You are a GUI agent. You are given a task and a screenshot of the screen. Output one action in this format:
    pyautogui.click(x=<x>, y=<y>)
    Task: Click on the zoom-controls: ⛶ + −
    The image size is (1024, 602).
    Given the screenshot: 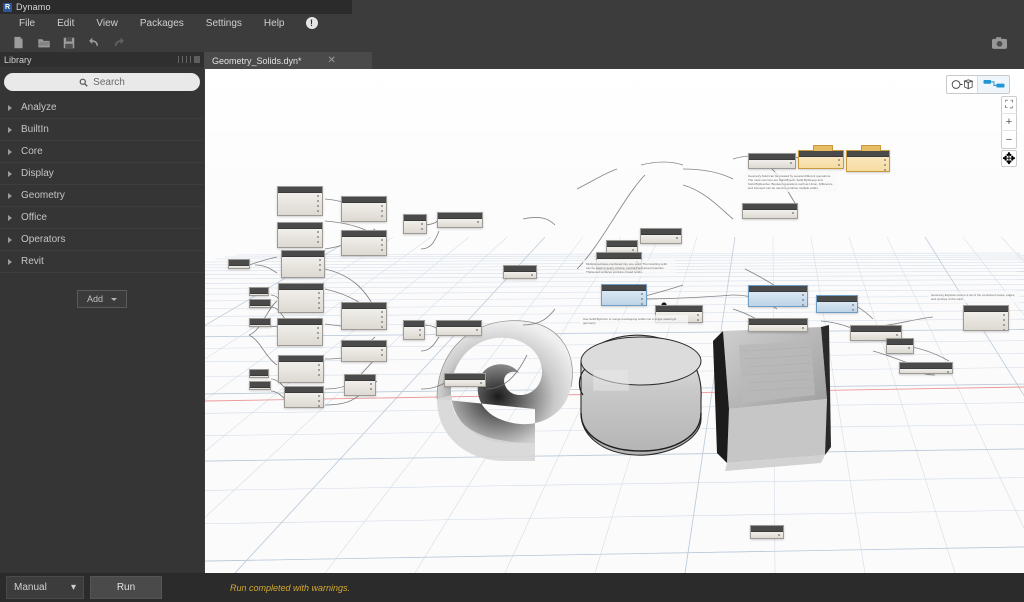 What is the action you would take?
    pyautogui.click(x=1009, y=122)
    